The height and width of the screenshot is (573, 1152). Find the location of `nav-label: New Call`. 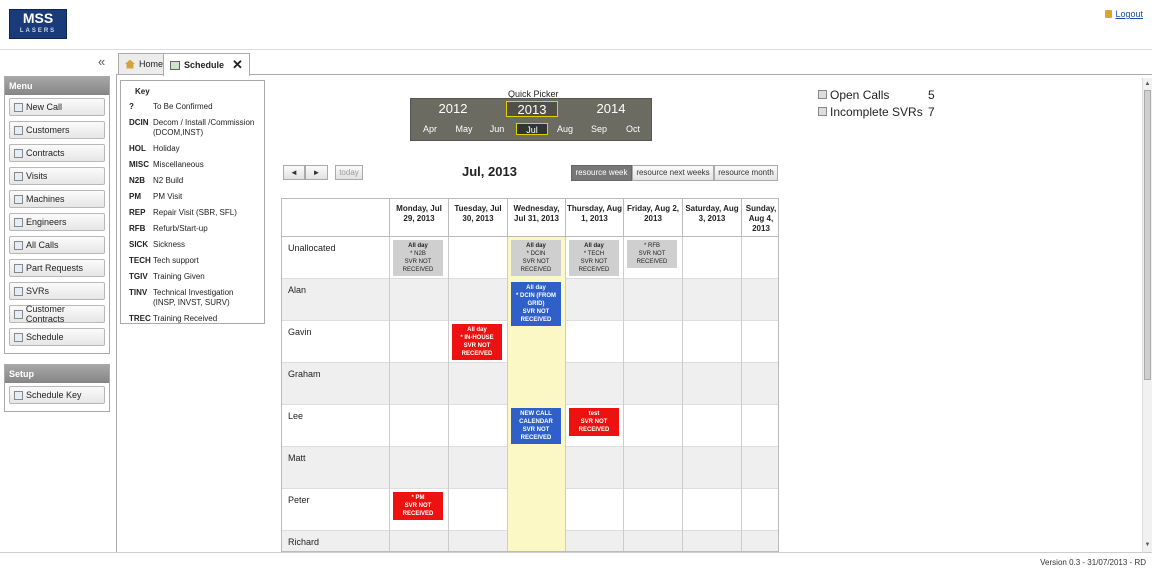

nav-label: New Call is located at coordinates (44, 107).